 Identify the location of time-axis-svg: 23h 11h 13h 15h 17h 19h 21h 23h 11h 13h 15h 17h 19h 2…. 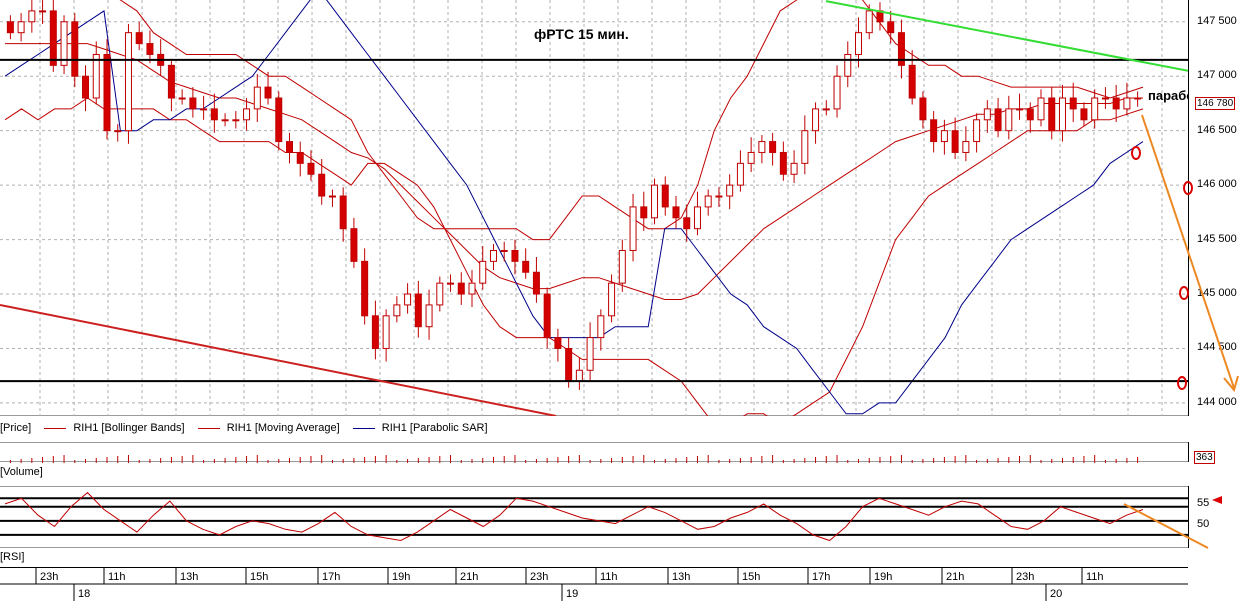
(594, 584).